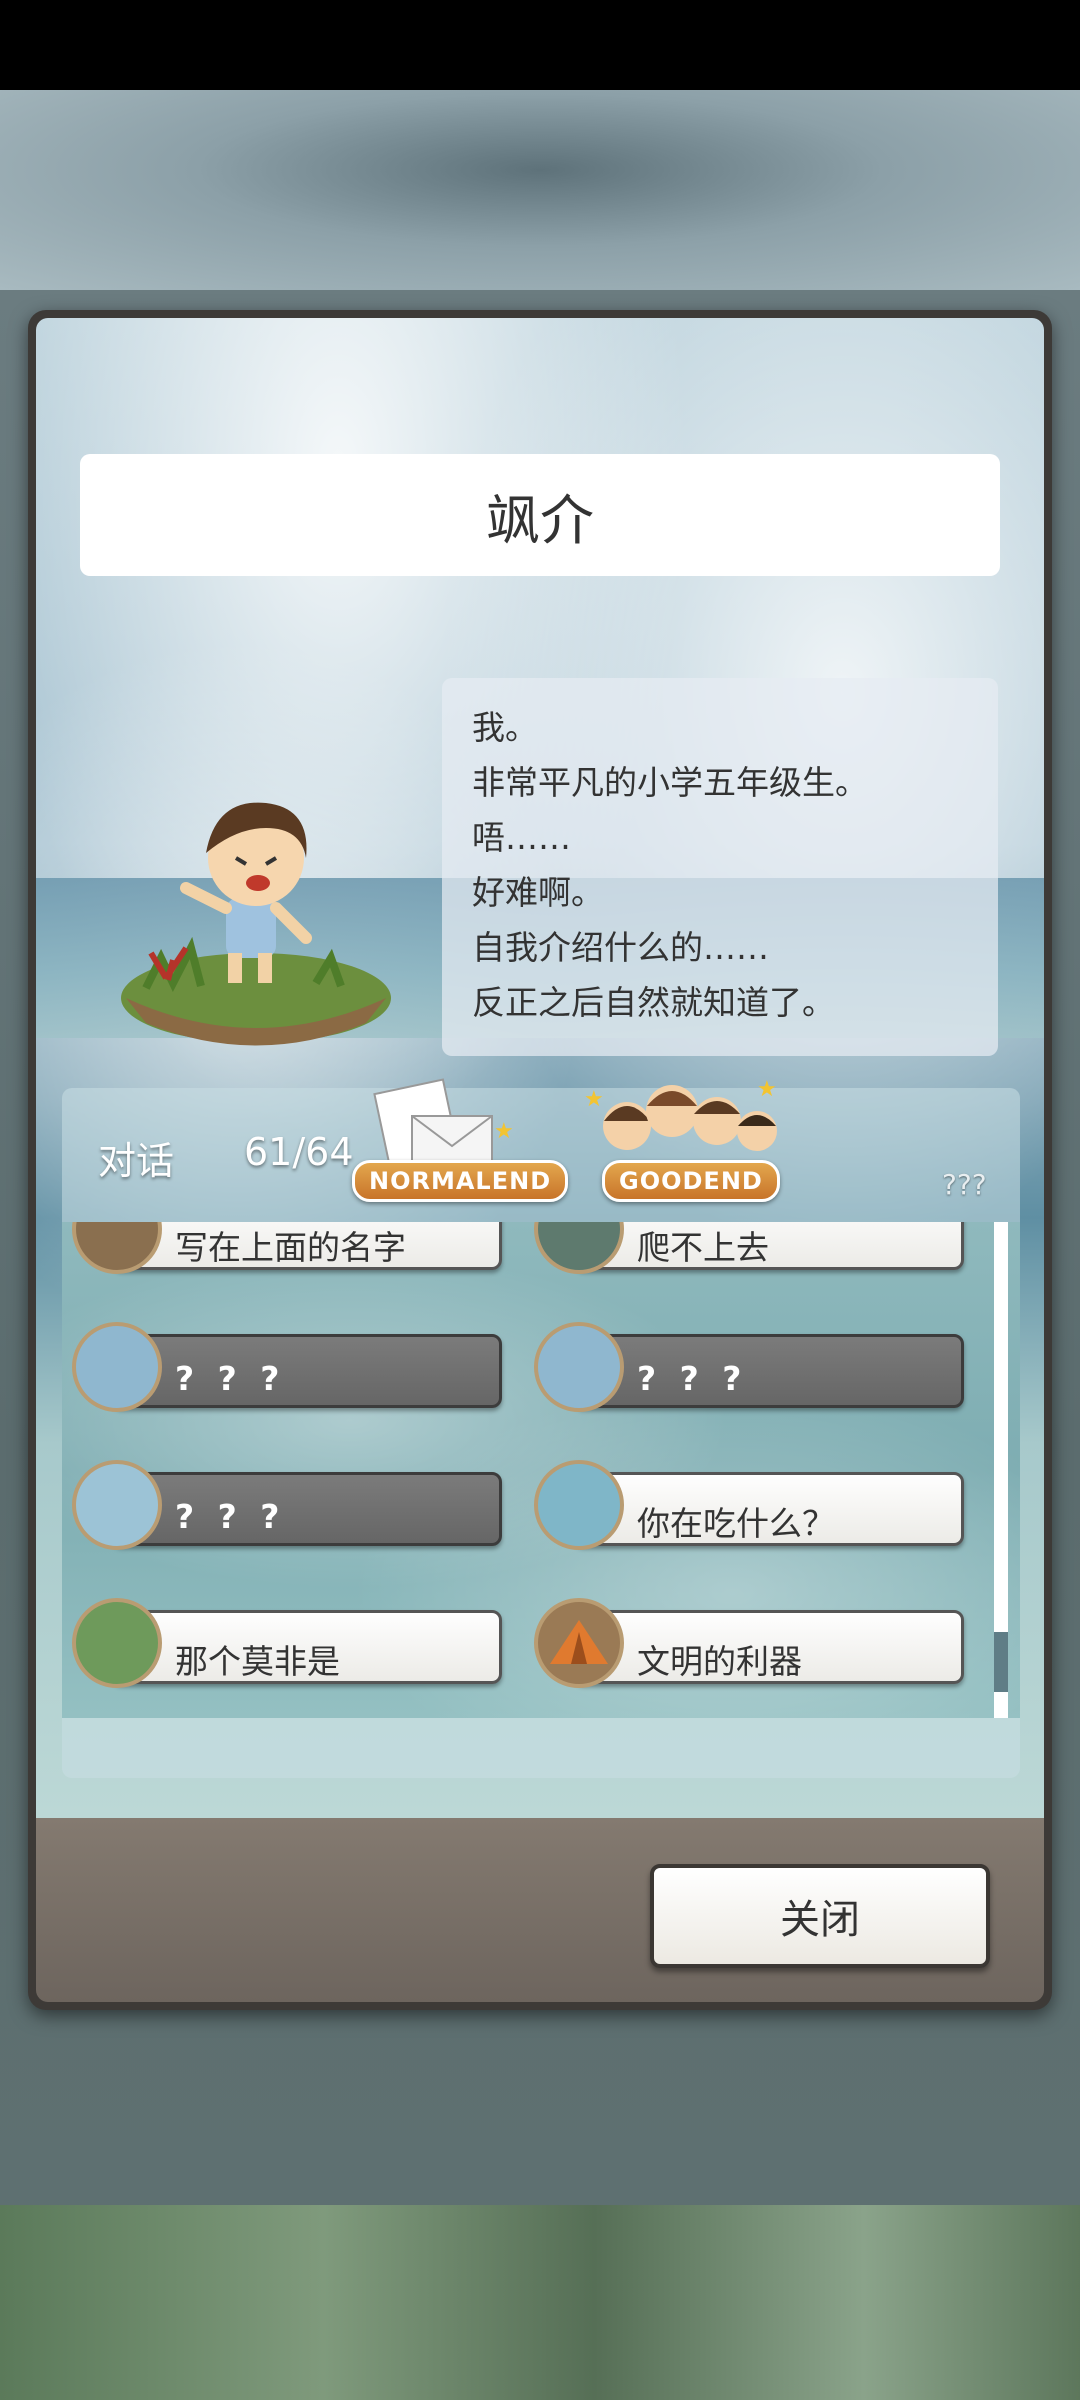  I want to click on tent-glyph, so click(579, 1642).